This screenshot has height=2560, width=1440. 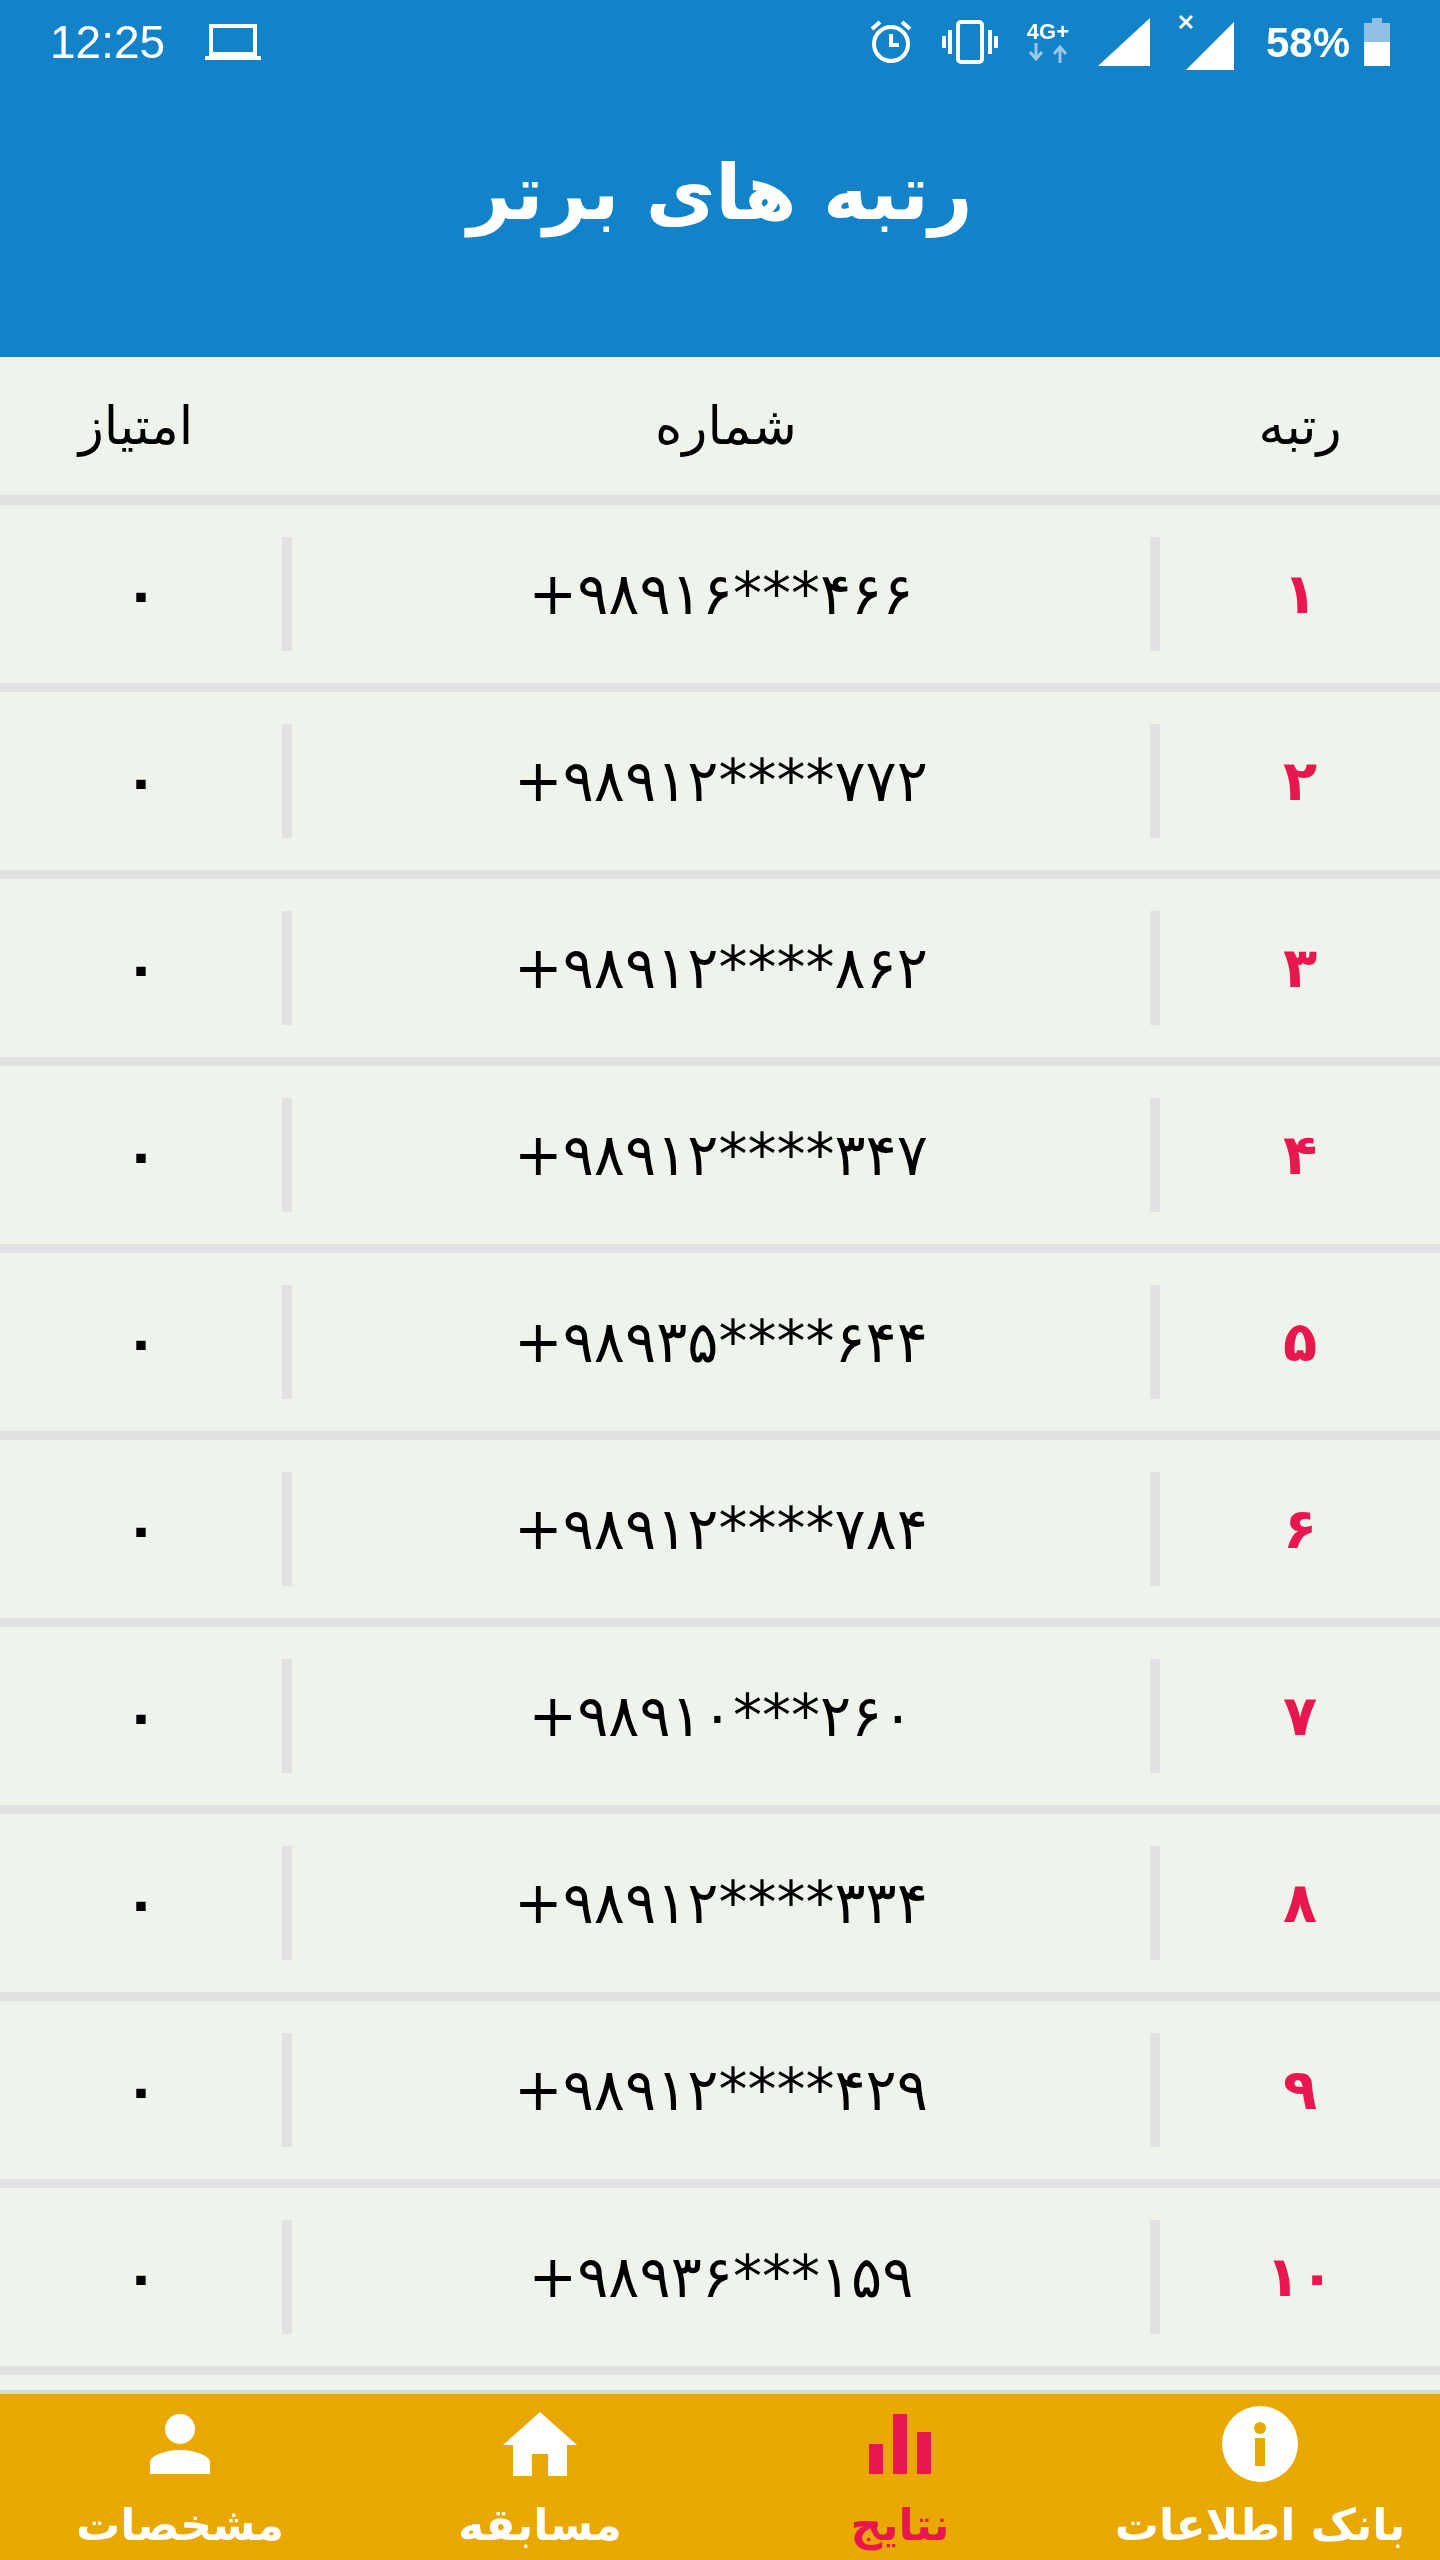 I want to click on rank-cell-text: ۶, so click(x=1300, y=1529).